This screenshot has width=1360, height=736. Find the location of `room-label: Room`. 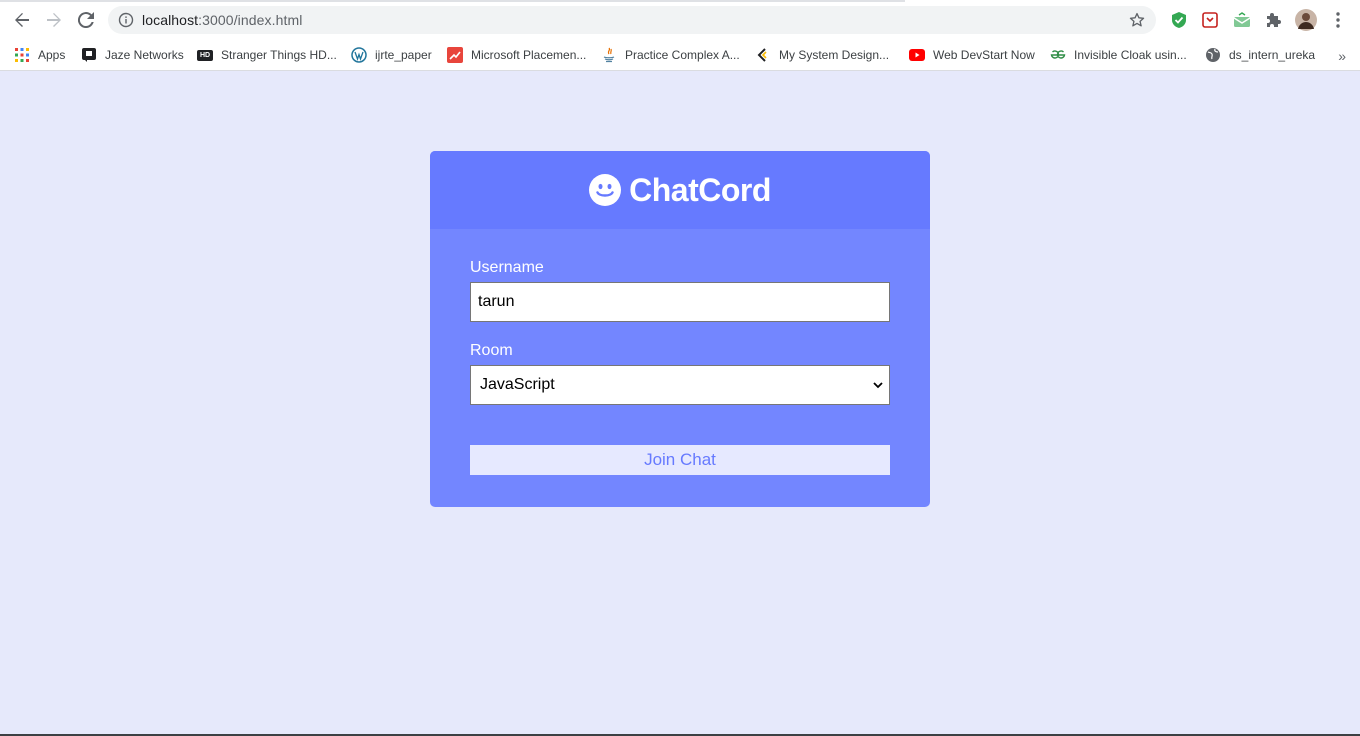

room-label: Room is located at coordinates (491, 350).